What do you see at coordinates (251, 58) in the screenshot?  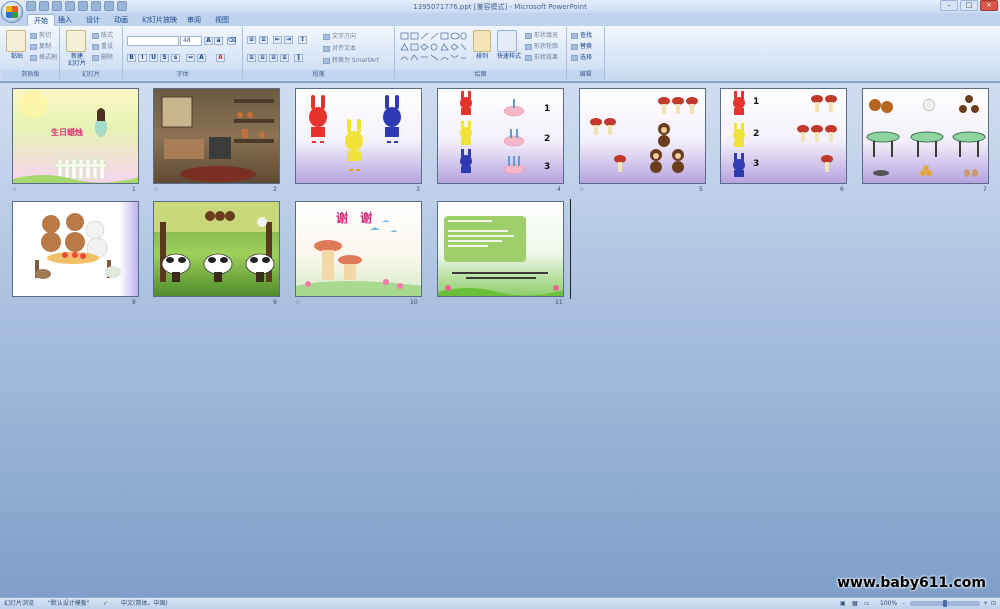 I see `align-left-icon: ≡` at bounding box center [251, 58].